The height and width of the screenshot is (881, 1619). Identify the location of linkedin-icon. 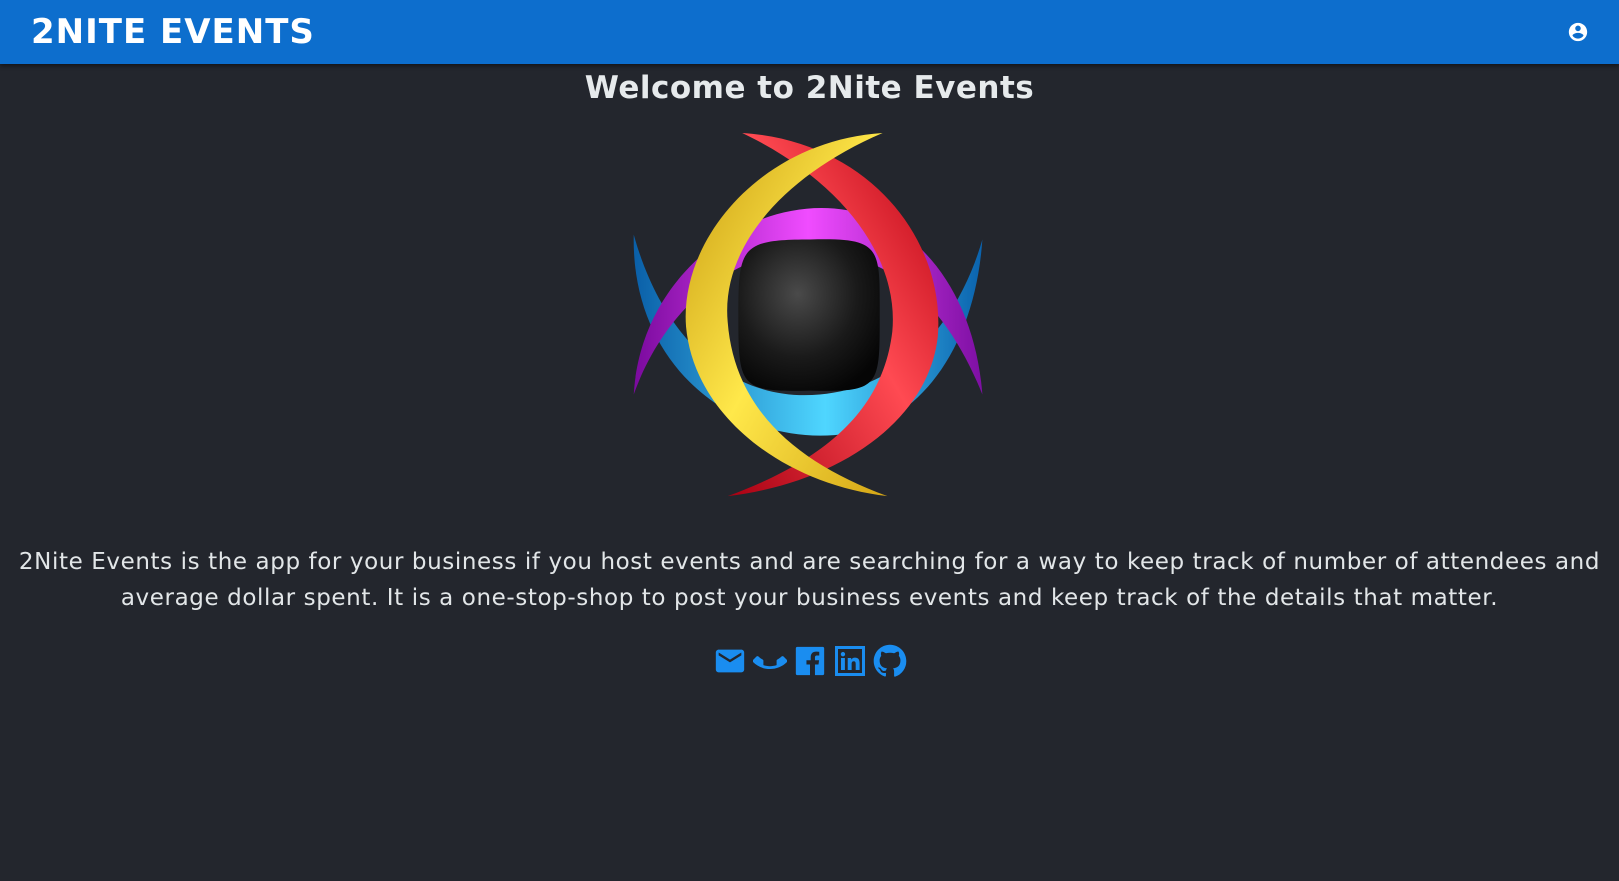
(849, 661).